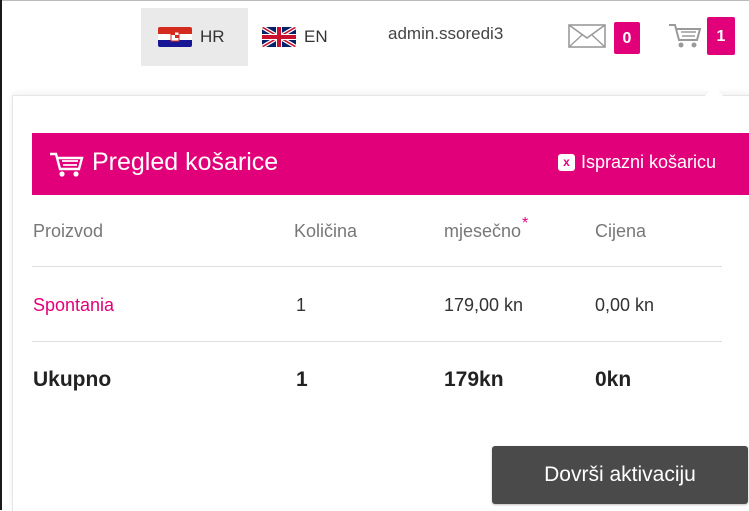  Describe the element at coordinates (627, 38) in the screenshot. I see `mail-count-badge: 0` at that location.